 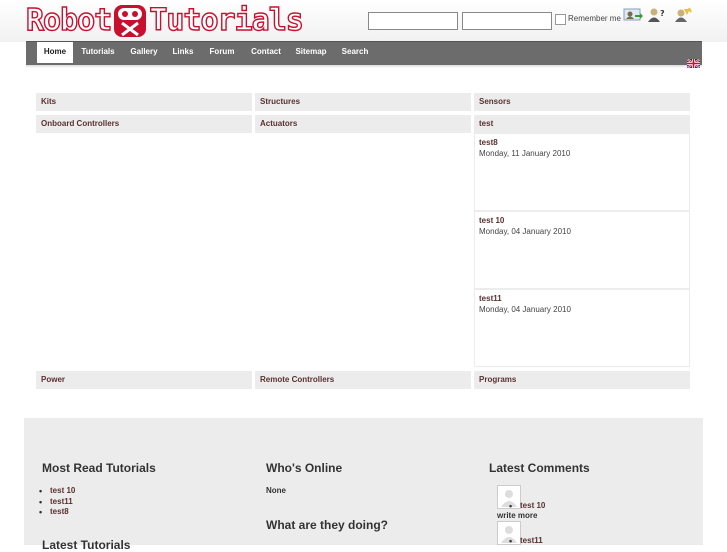 What do you see at coordinates (355, 52) in the screenshot?
I see `nav-search: Search` at bounding box center [355, 52].